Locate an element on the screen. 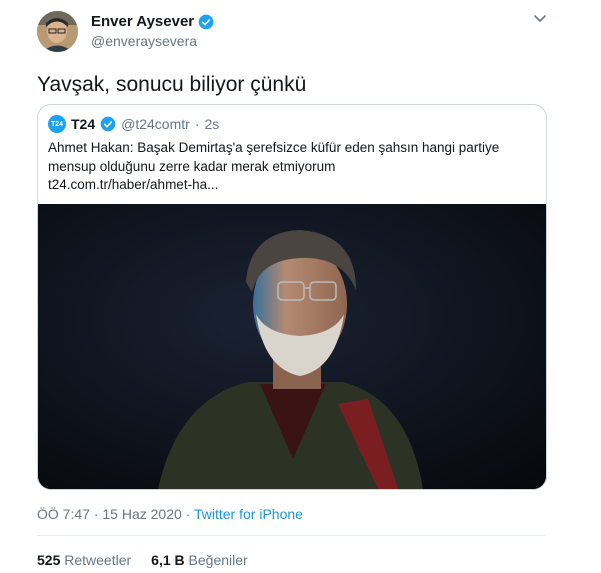 The height and width of the screenshot is (573, 601). tweet-time: ÖÖ 7:47 is located at coordinates (63, 514).